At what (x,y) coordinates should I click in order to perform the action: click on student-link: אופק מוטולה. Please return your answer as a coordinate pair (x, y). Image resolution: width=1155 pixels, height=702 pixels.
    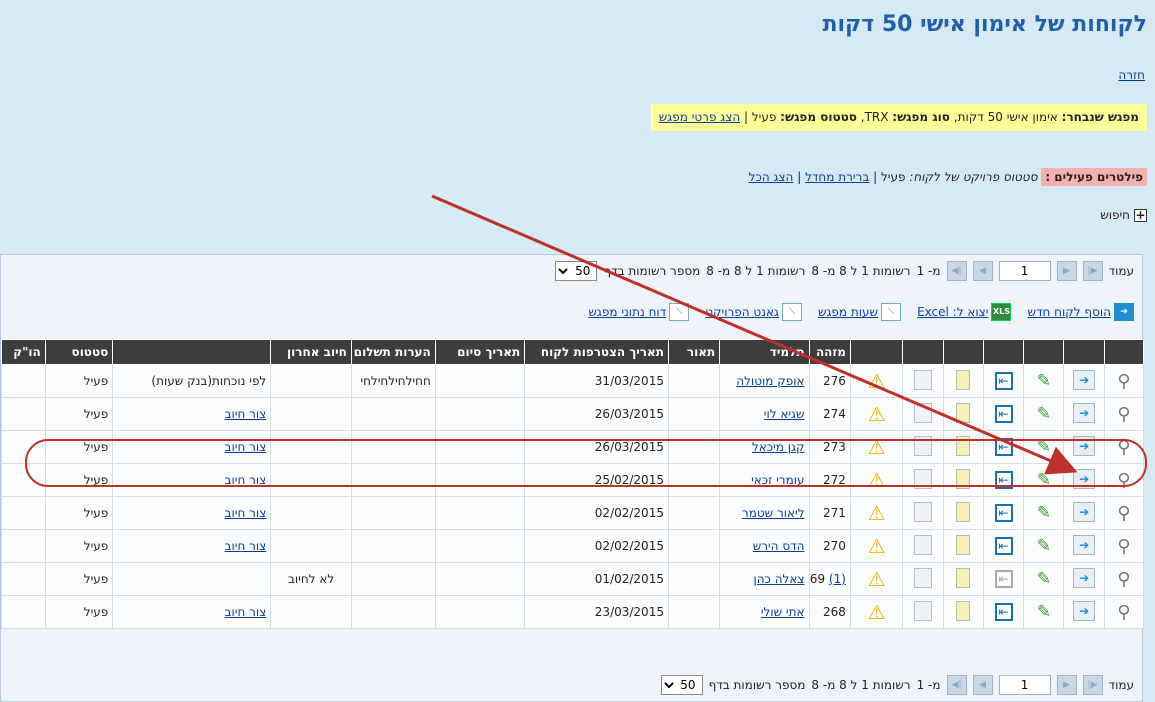
    Looking at the image, I should click on (770, 381).